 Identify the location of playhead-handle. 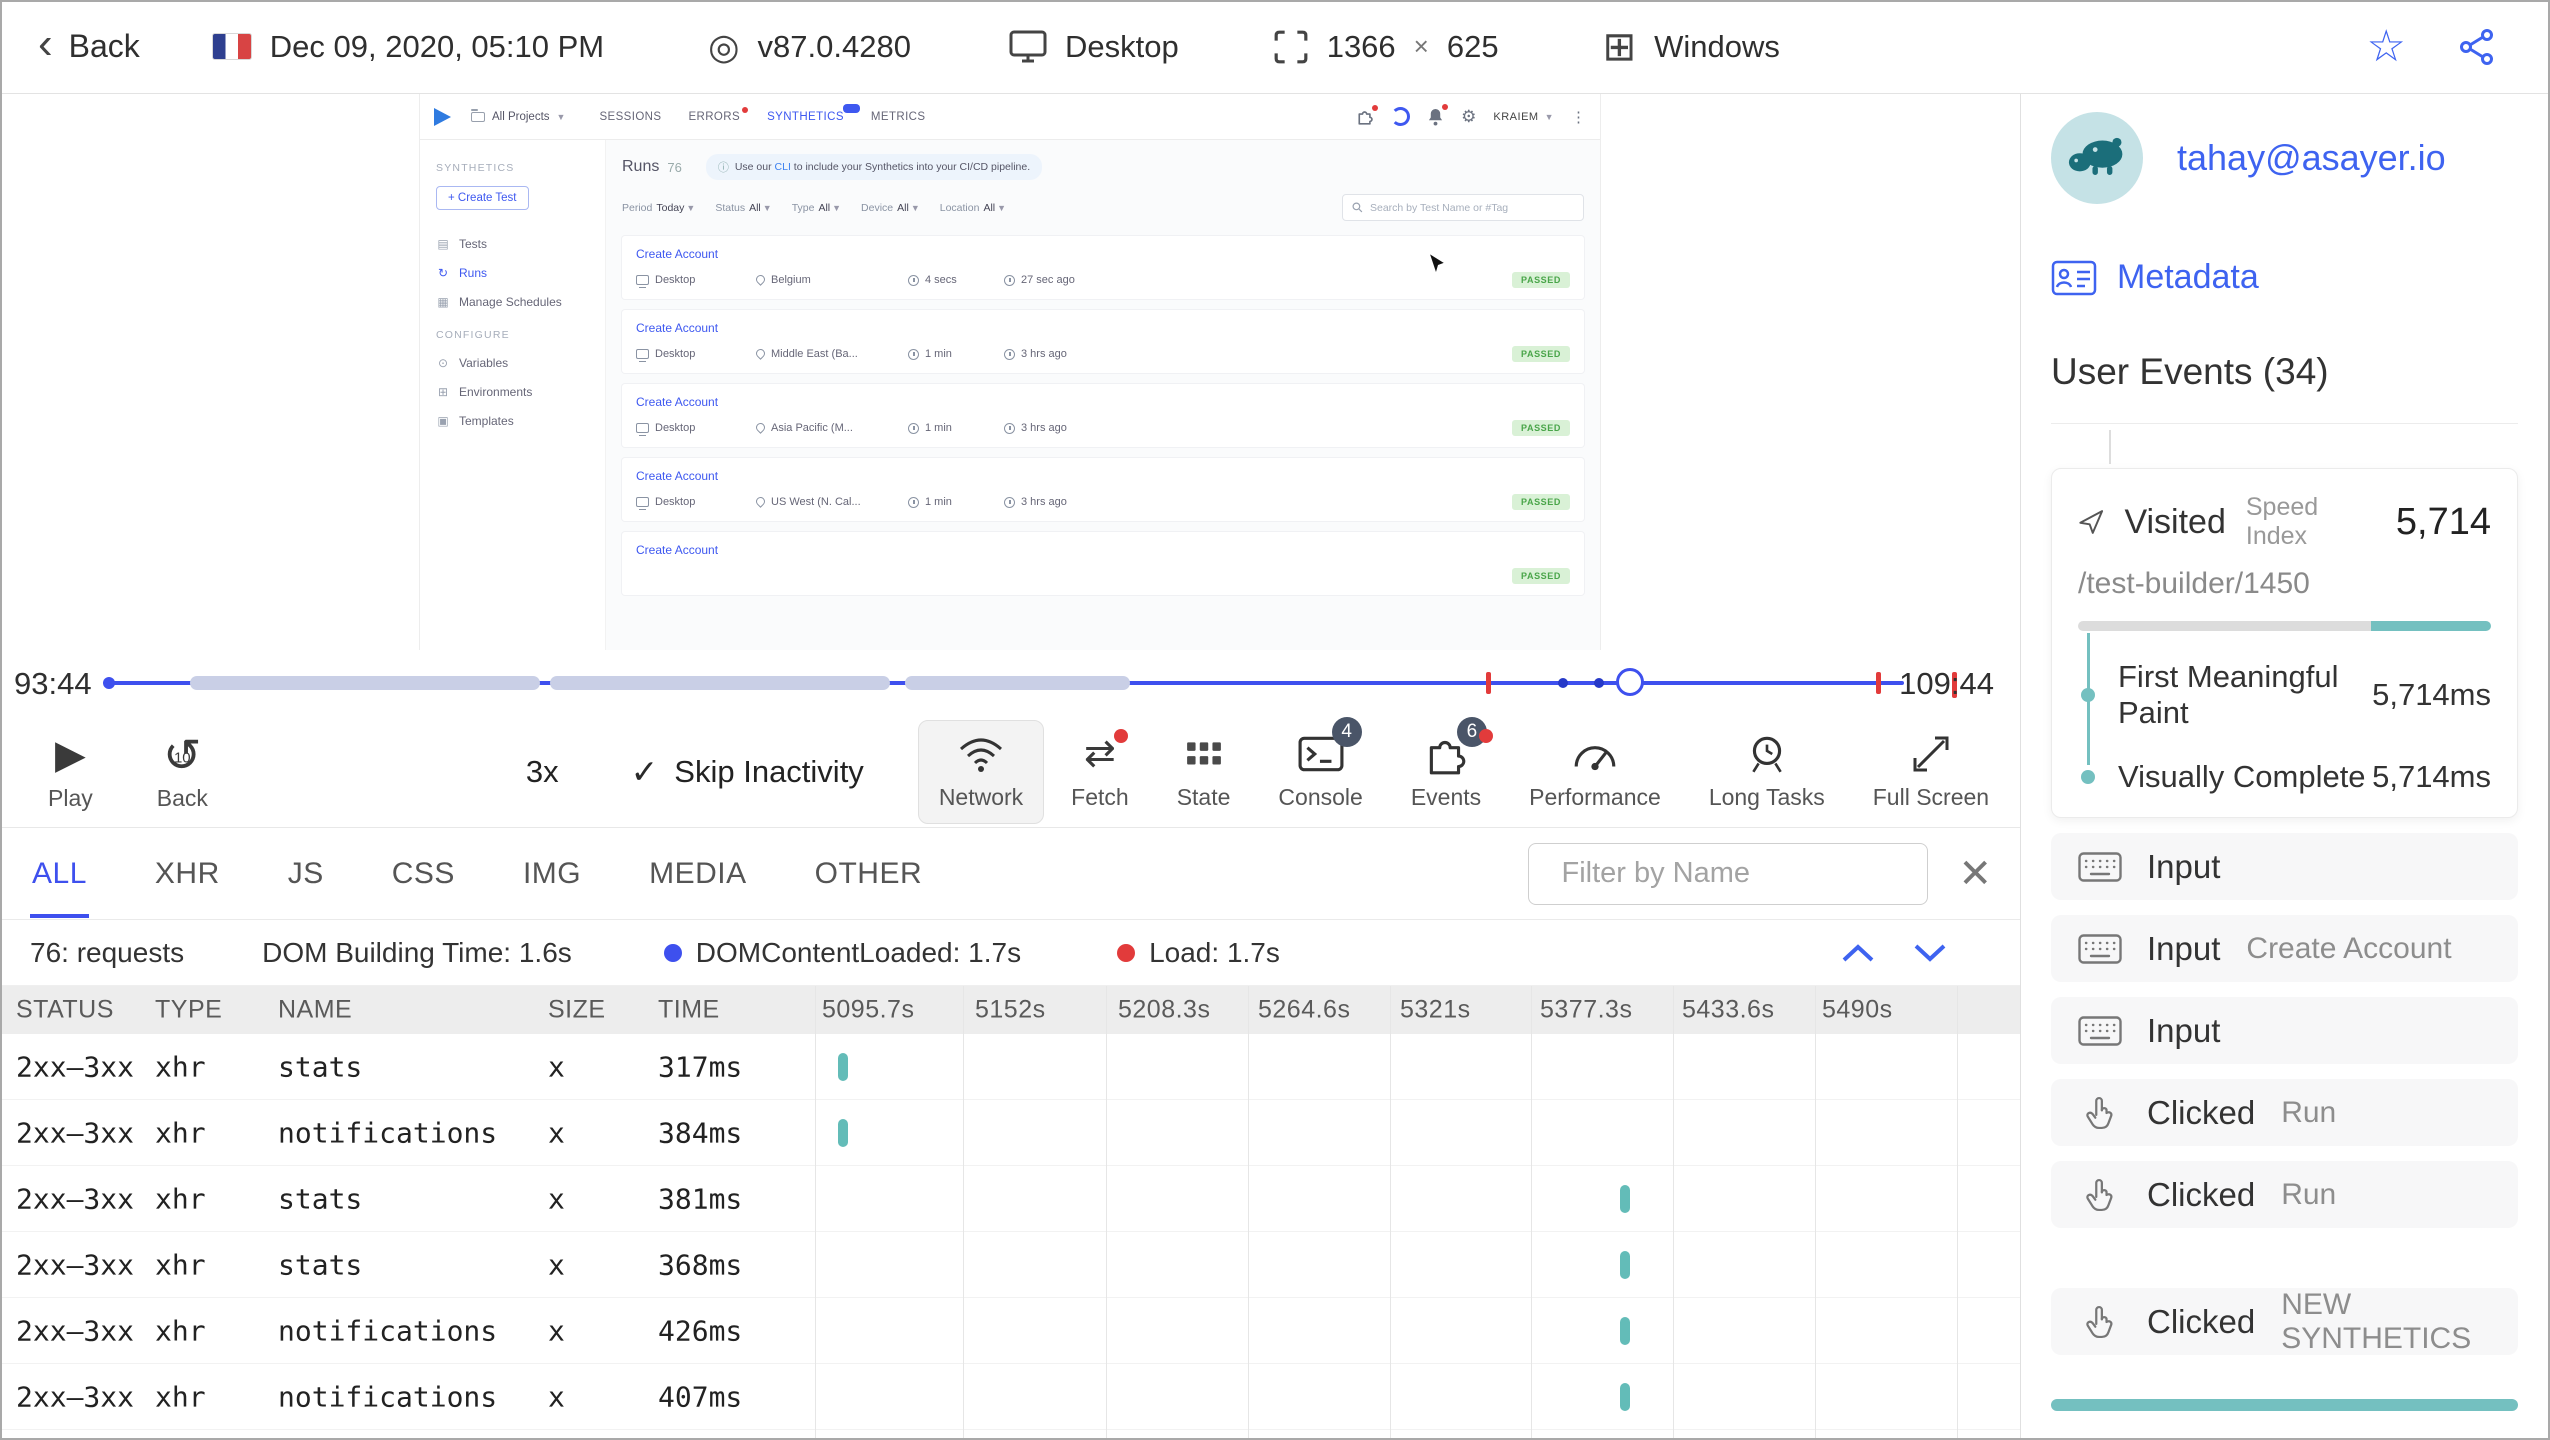
(1630, 682).